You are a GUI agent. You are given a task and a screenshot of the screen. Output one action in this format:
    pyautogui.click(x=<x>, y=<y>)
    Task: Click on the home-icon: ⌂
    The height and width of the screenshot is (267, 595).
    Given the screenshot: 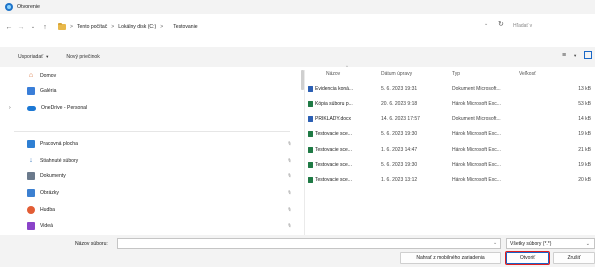 What is the action you would take?
    pyautogui.click(x=31, y=75)
    